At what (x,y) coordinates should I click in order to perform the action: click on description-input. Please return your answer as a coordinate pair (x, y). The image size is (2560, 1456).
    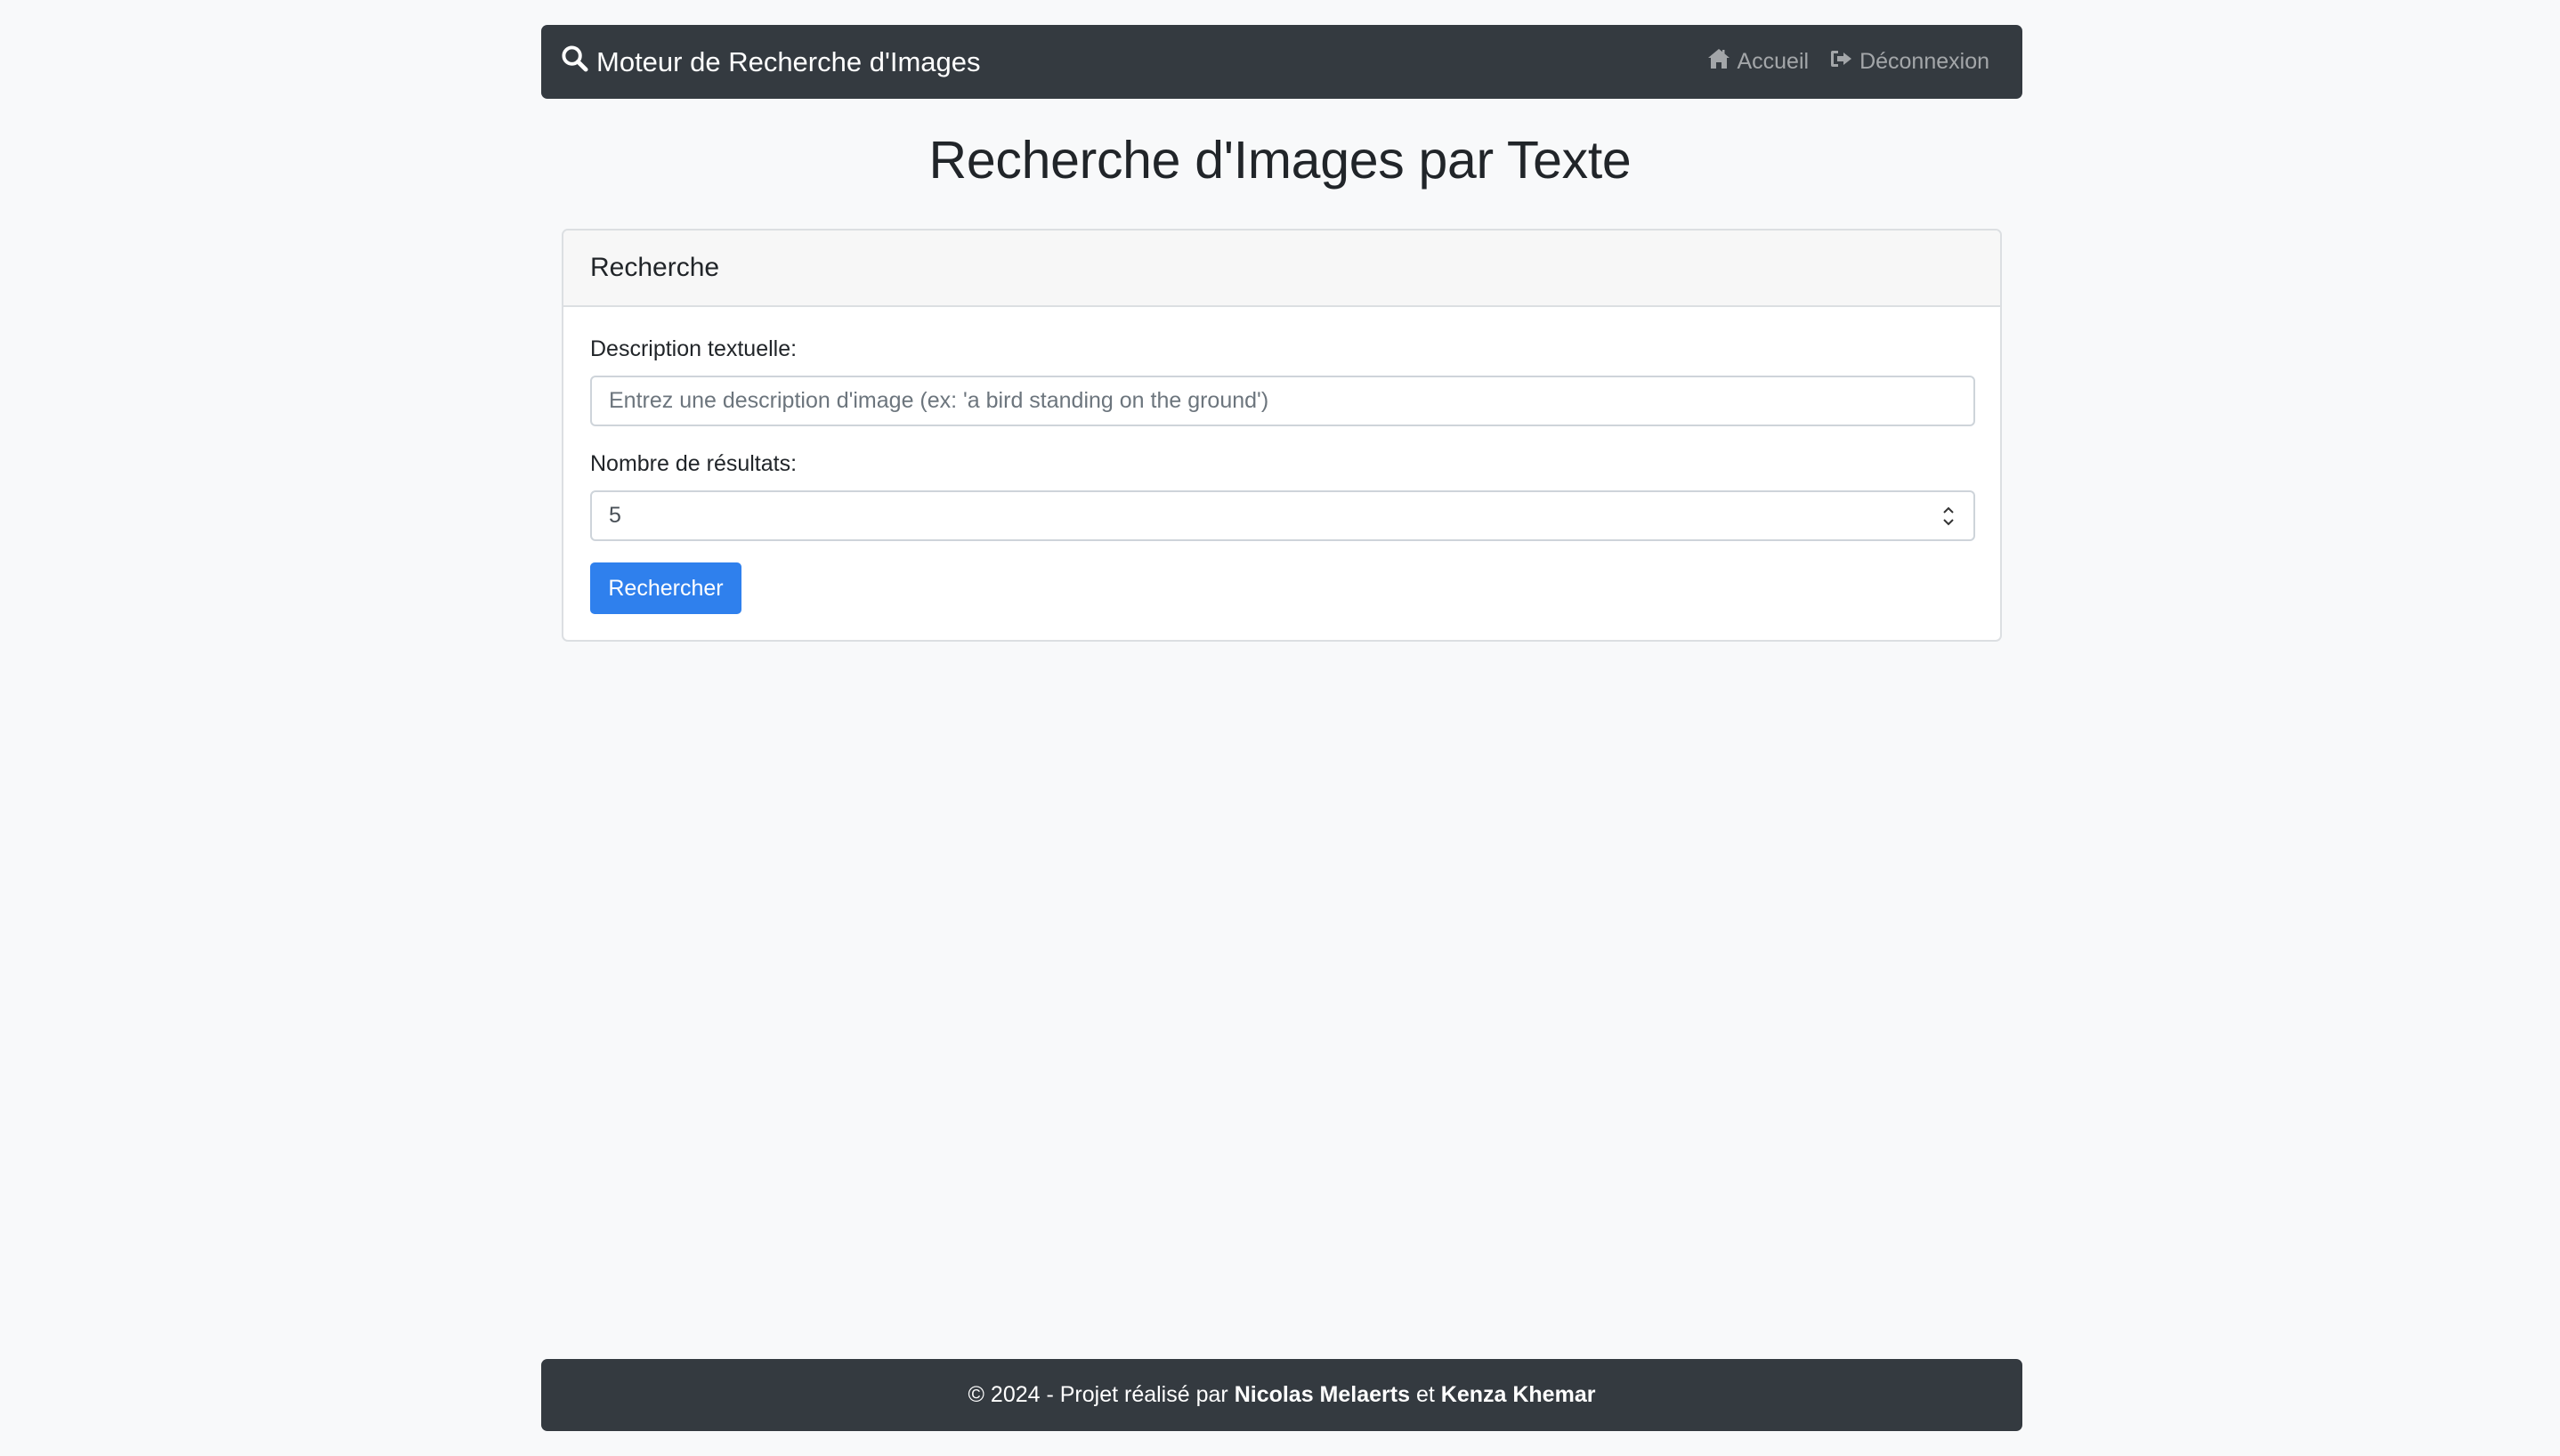
    Looking at the image, I should click on (1283, 401).